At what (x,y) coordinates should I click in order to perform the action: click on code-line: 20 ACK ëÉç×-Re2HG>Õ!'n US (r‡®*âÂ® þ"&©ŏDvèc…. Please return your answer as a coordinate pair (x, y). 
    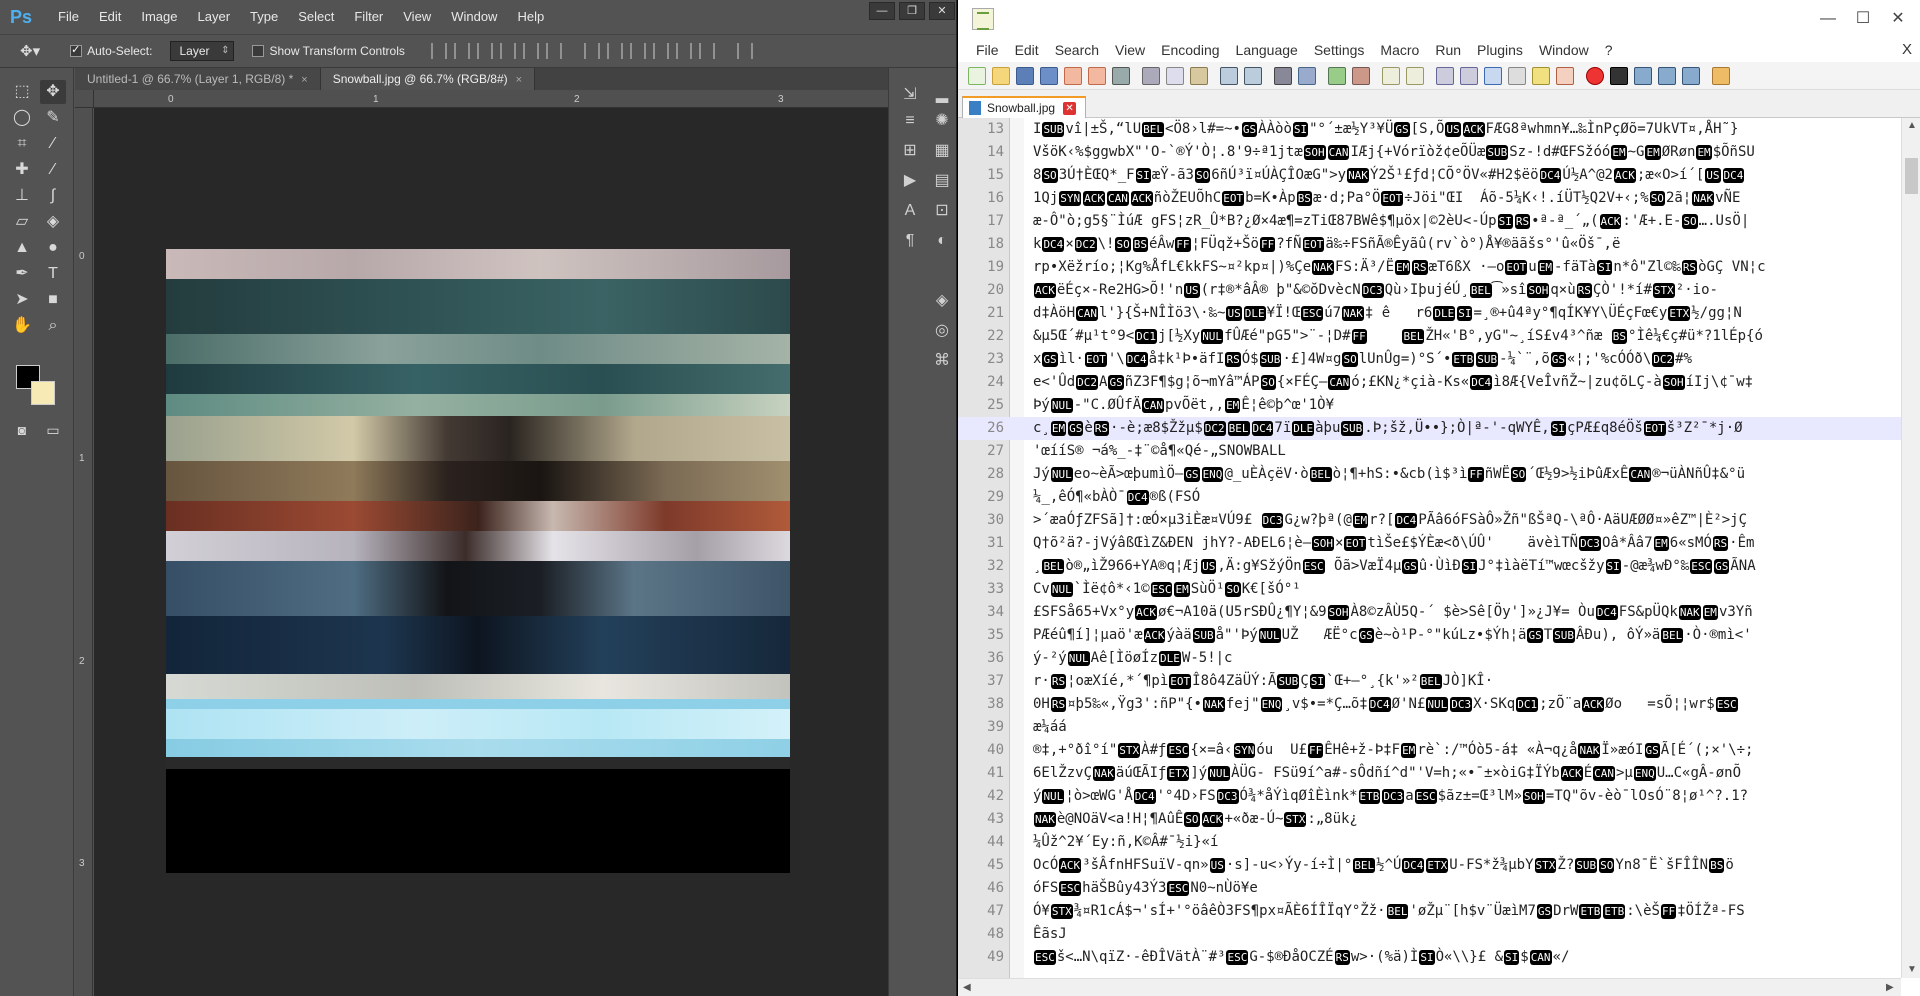
    Looking at the image, I should click on (1429, 290).